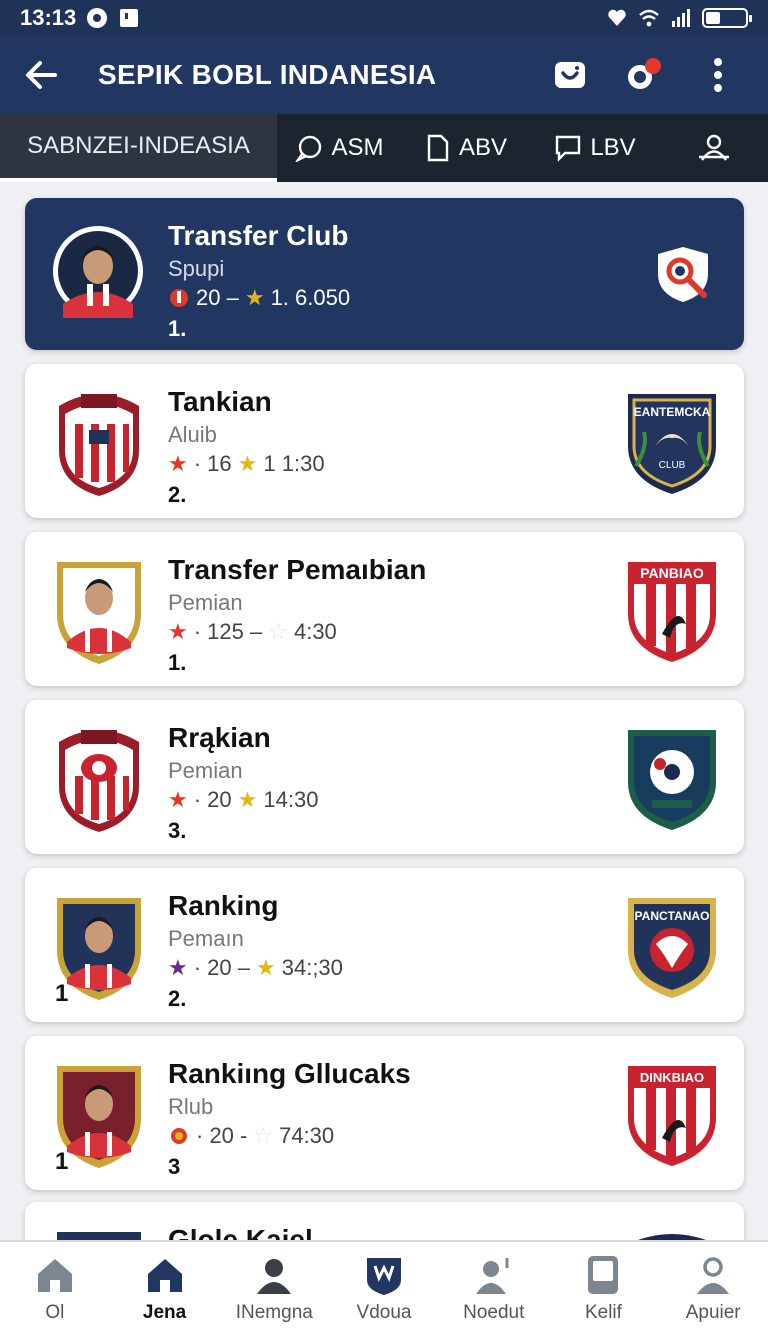 The width and height of the screenshot is (768, 1344). Describe the element at coordinates (138, 148) in the screenshot. I see `tab-sabnzei-indeasia: SABNZEI-INDEASIA` at that location.